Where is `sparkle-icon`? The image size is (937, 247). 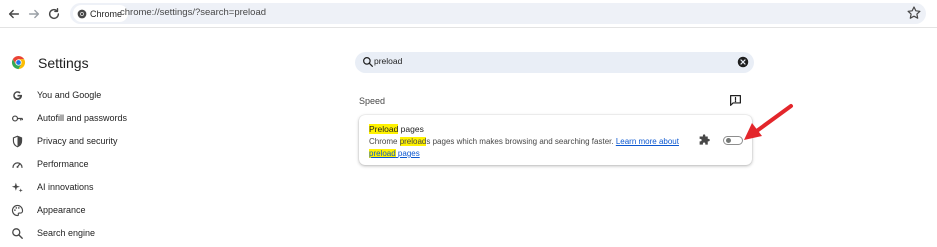 sparkle-icon is located at coordinates (17, 187).